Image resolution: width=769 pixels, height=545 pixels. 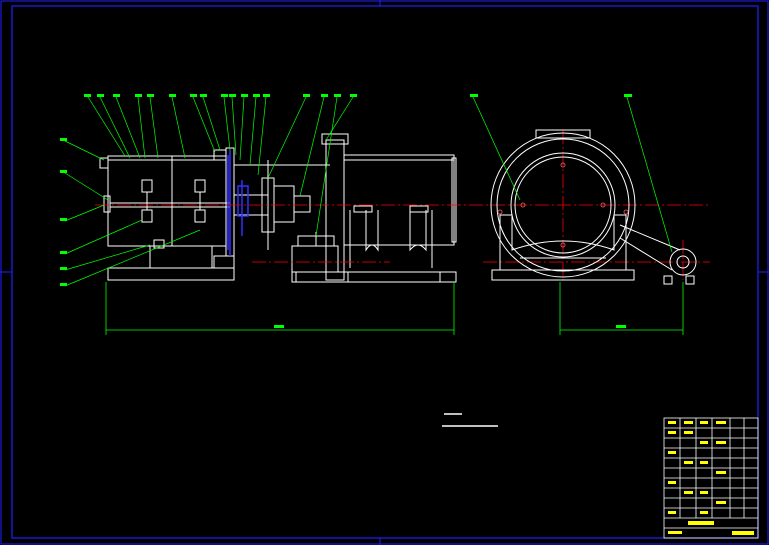 I want to click on motor-base, so click(x=374, y=277).